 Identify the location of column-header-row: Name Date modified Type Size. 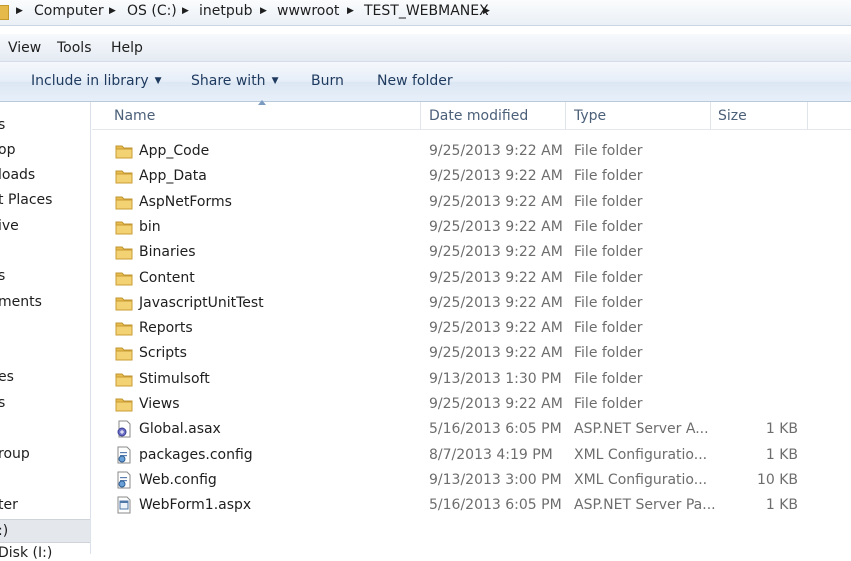
(471, 115).